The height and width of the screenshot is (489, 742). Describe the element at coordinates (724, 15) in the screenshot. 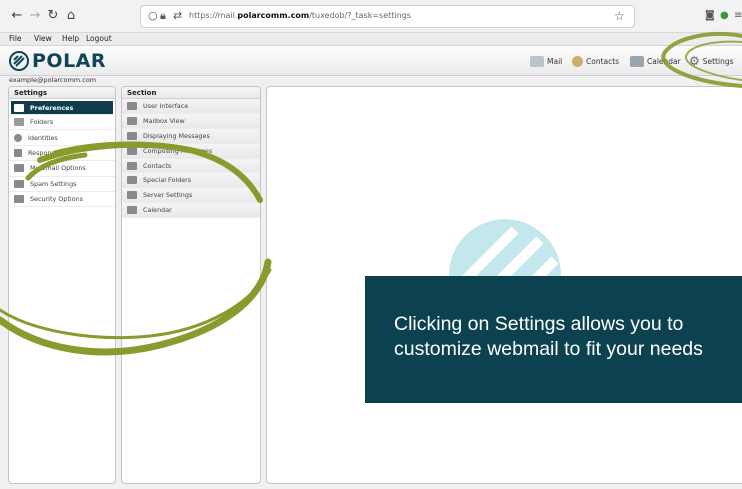

I see `extension-check-icon: ●` at that location.